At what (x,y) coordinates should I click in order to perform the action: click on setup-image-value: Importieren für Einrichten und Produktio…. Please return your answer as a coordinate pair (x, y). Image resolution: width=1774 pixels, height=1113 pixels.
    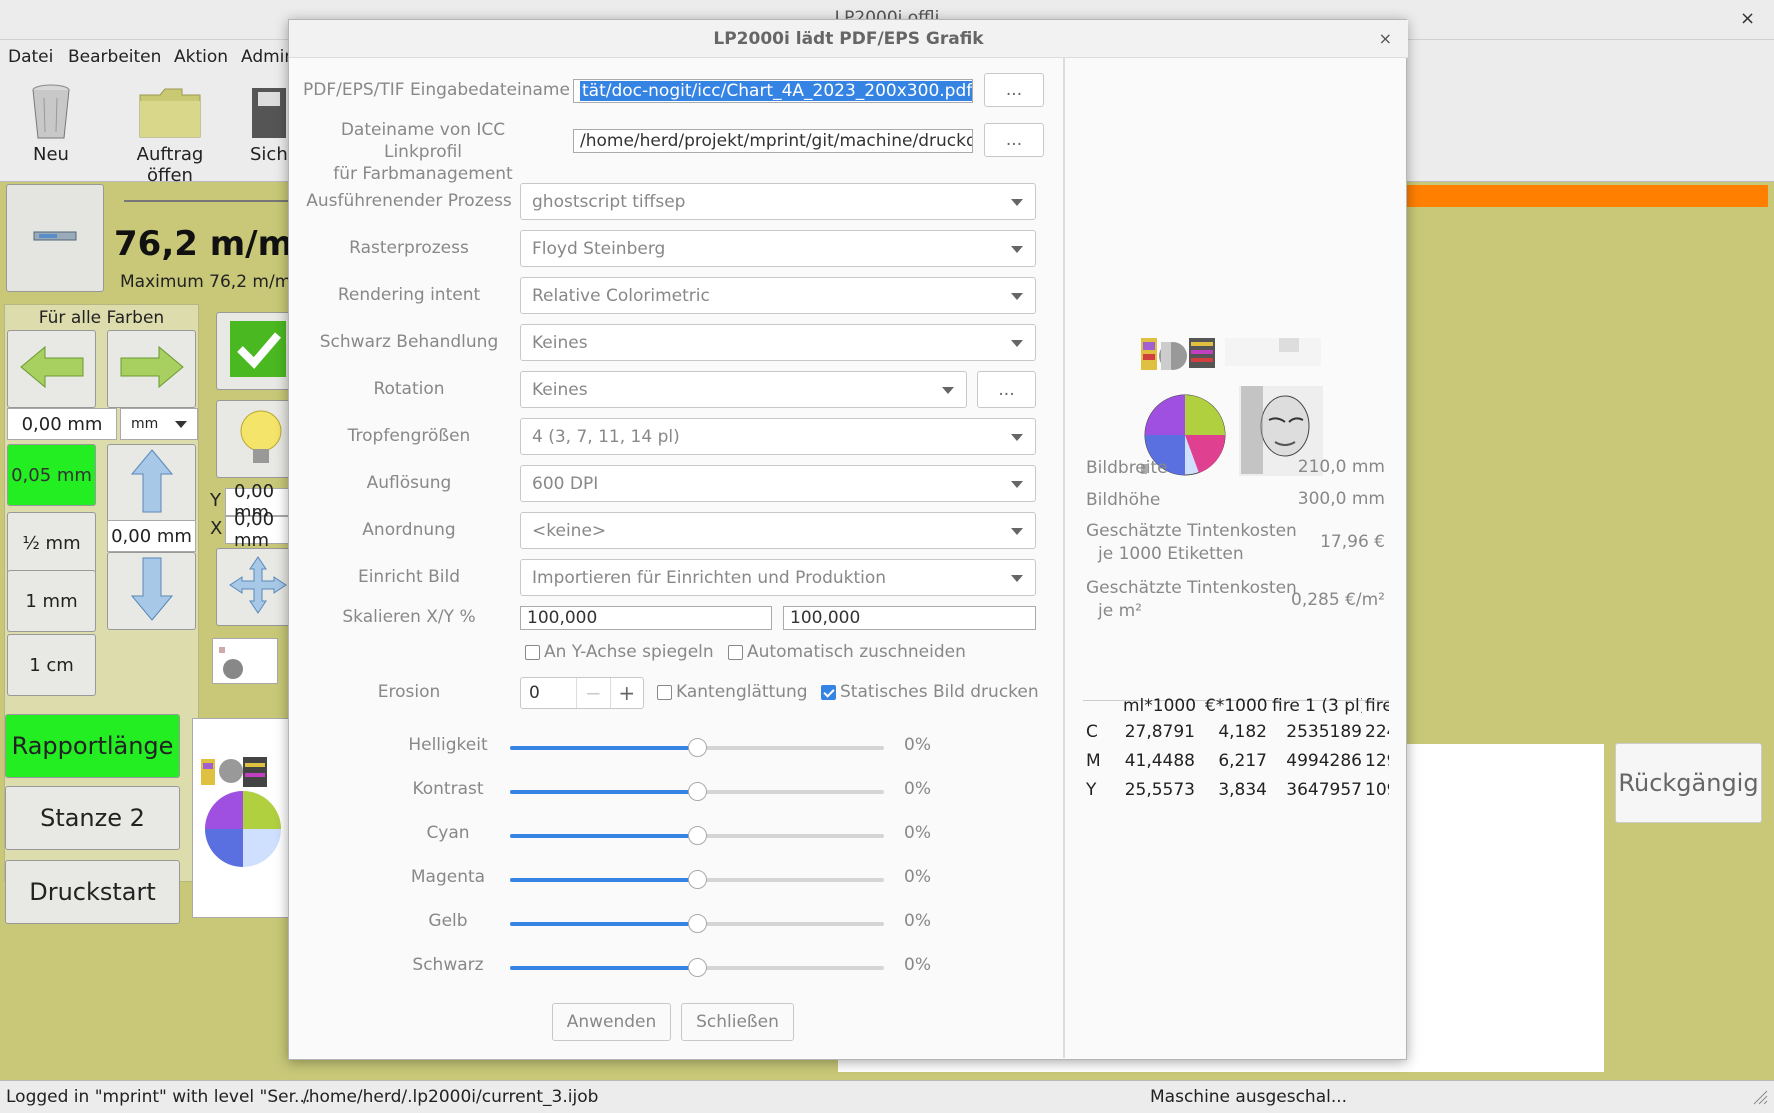
    Looking at the image, I should click on (709, 577).